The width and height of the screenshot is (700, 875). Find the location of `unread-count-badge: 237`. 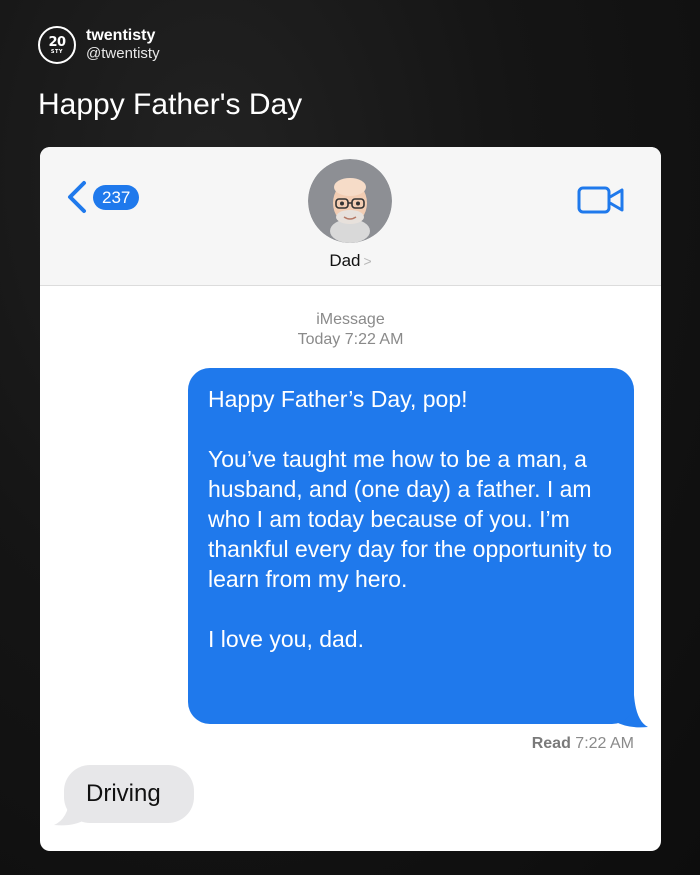

unread-count-badge: 237 is located at coordinates (116, 197).